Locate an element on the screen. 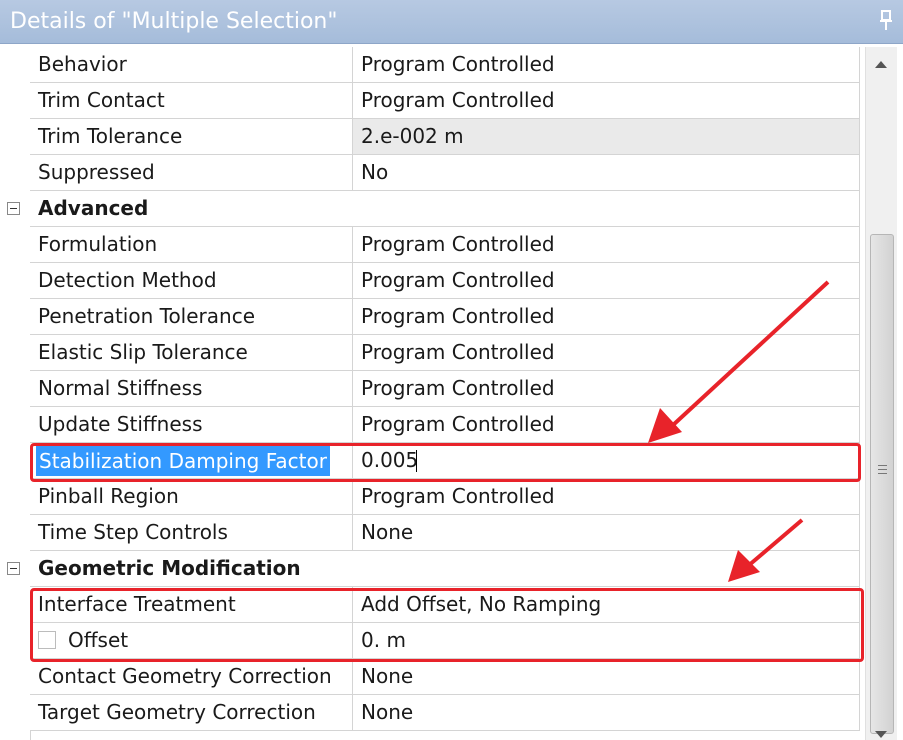 The width and height of the screenshot is (903, 740). property-value-text: 0.005 is located at coordinates (390, 460).